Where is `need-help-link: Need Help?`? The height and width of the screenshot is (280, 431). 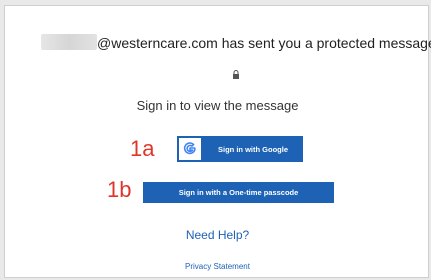
need-help-link: Need Help? is located at coordinates (217, 235).